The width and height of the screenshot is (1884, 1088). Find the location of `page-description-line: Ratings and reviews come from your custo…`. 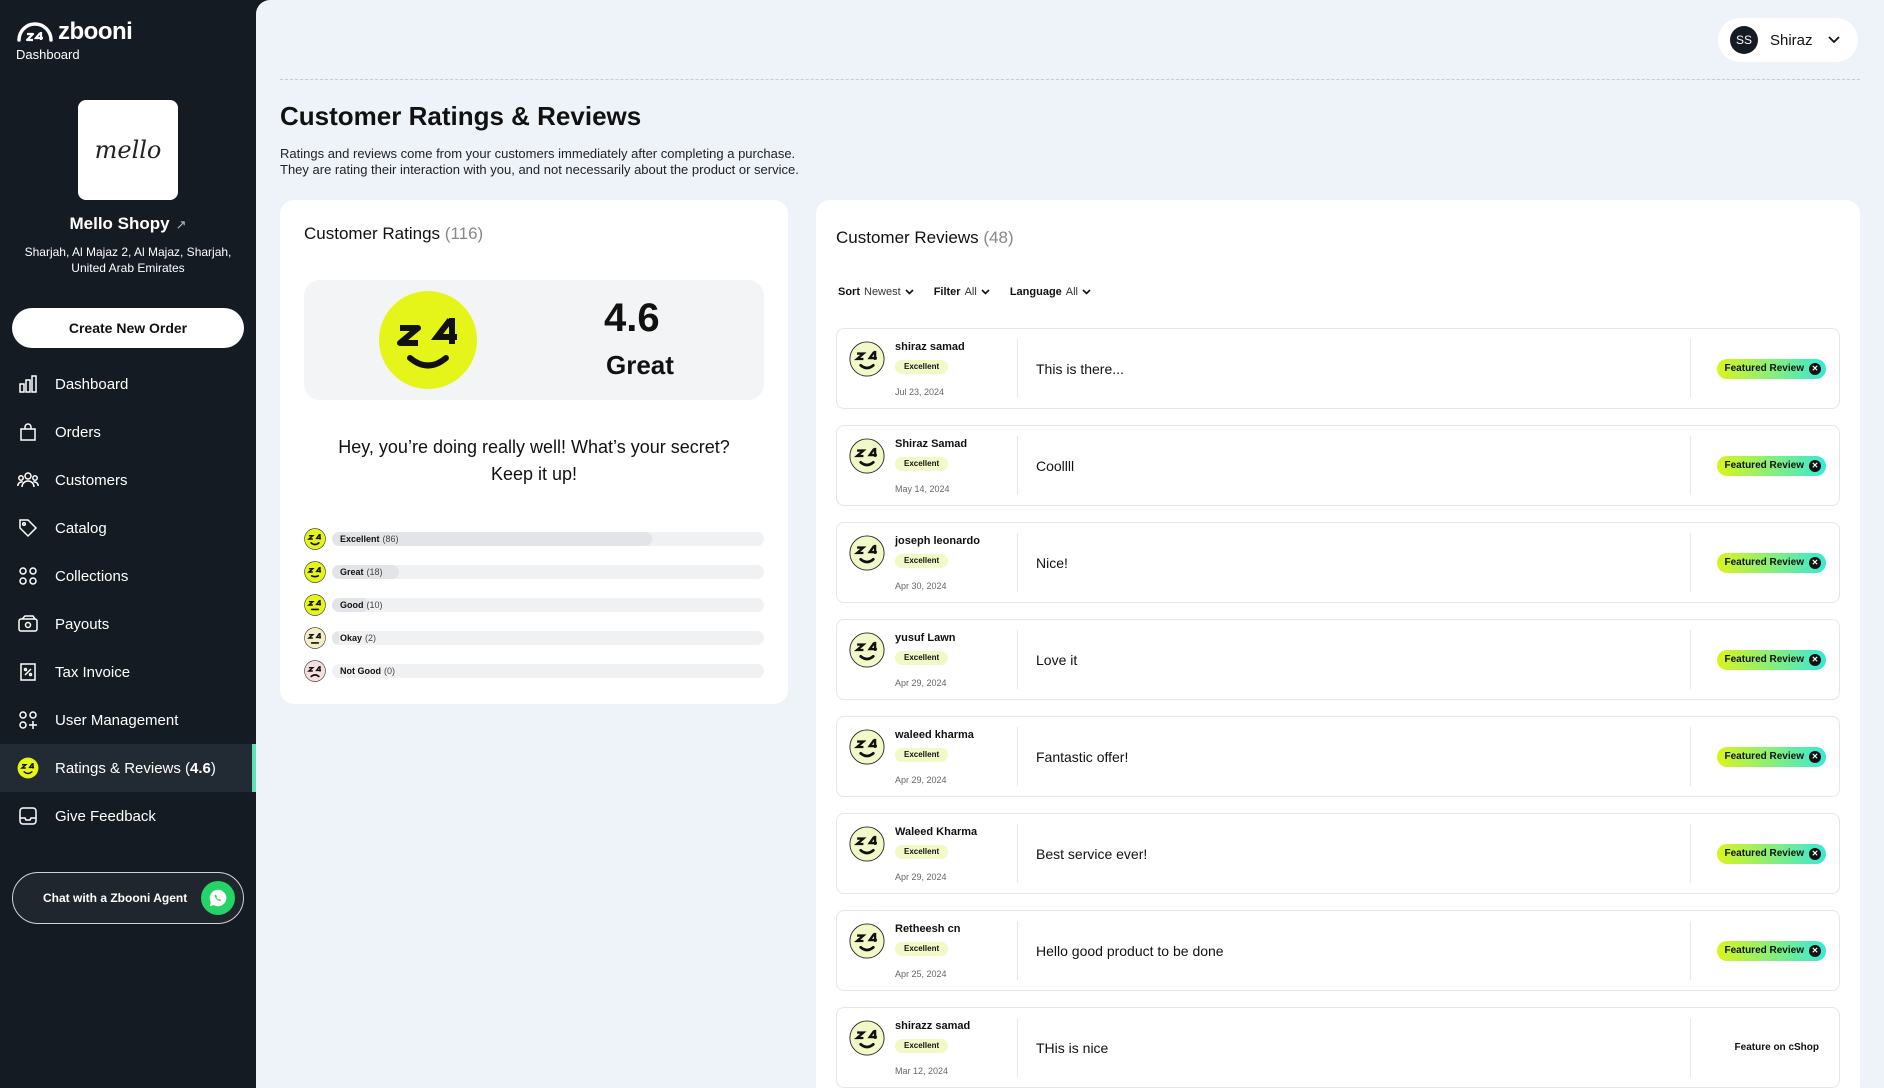

page-description-line: Ratings and reviews come from your custo… is located at coordinates (538, 153).